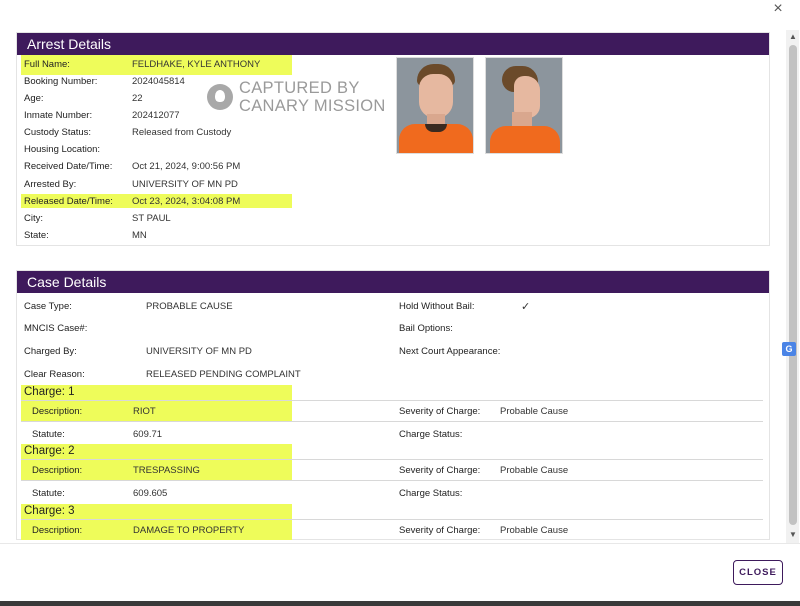 Image resolution: width=800 pixels, height=606 pixels. I want to click on modal-footer: CLOSE, so click(400, 574).